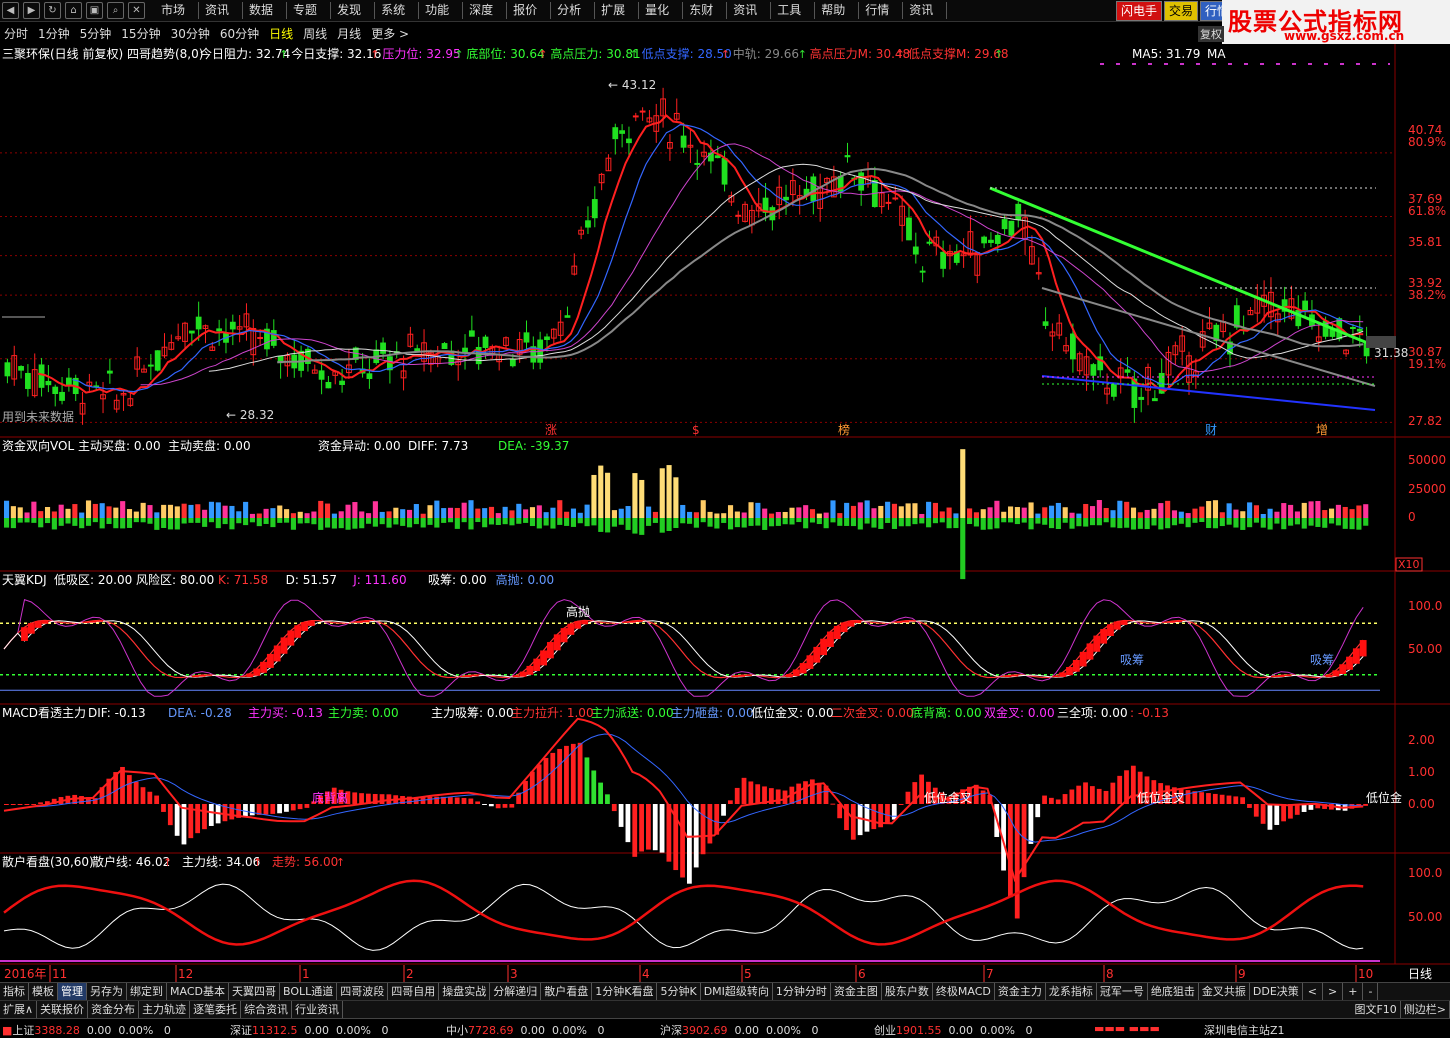 The height and width of the screenshot is (1038, 1450). I want to click on indicator-tab-5: MACD基本, so click(198, 991).